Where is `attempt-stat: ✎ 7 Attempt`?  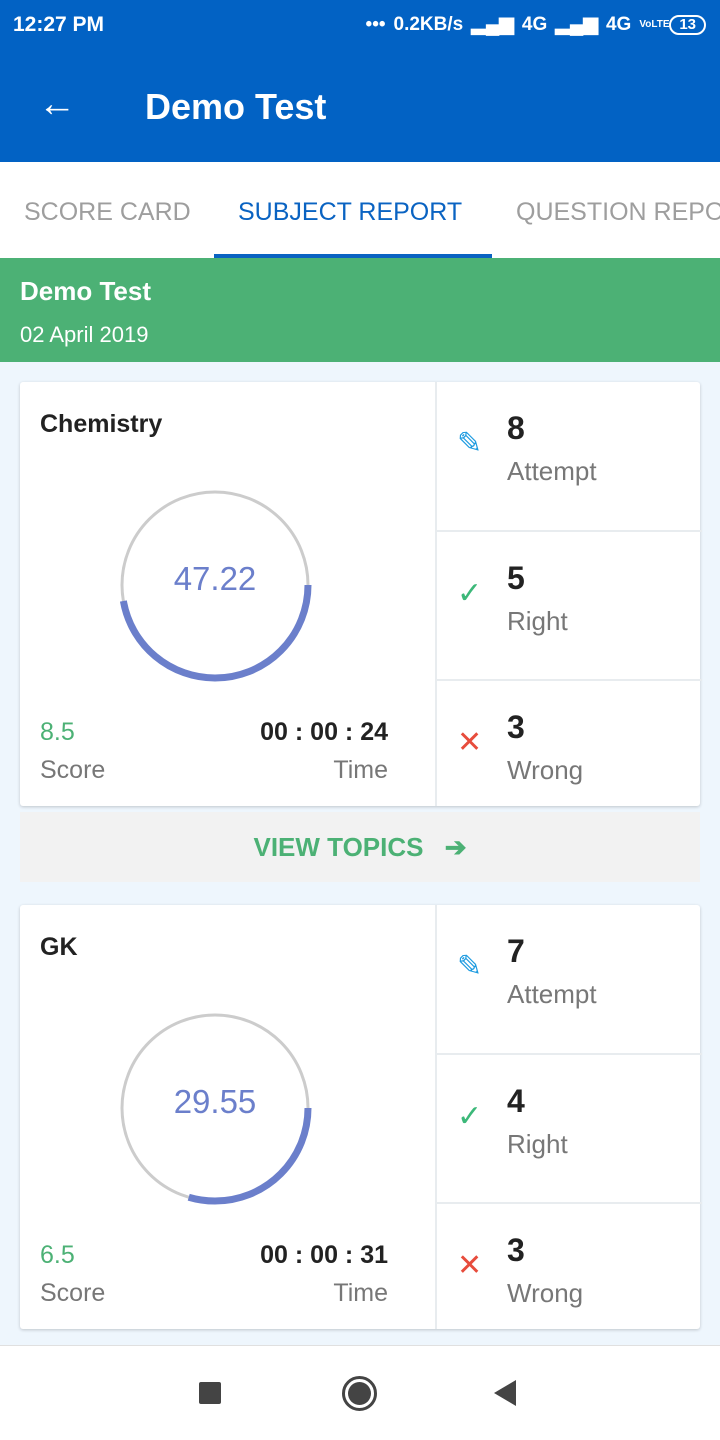
attempt-stat: ✎ 7 Attempt is located at coordinates (569, 979).